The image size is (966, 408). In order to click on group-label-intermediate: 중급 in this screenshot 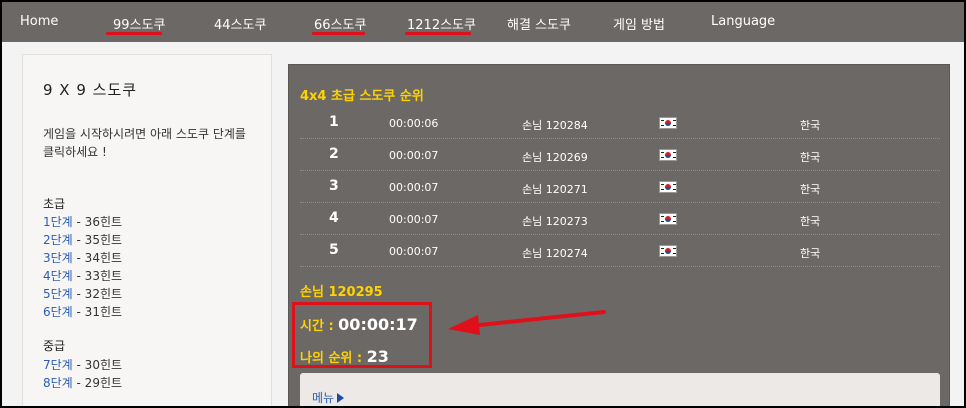, I will do `click(54, 346)`.